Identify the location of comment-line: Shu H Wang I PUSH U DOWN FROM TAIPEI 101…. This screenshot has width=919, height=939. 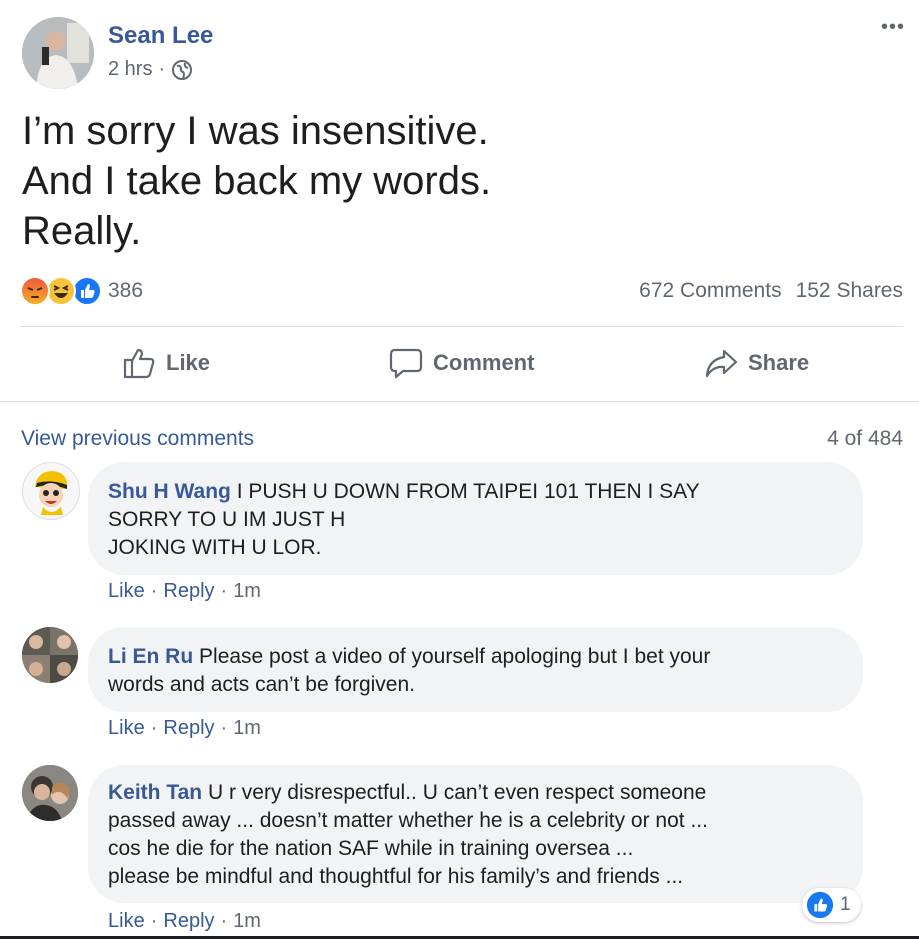
(475, 492).